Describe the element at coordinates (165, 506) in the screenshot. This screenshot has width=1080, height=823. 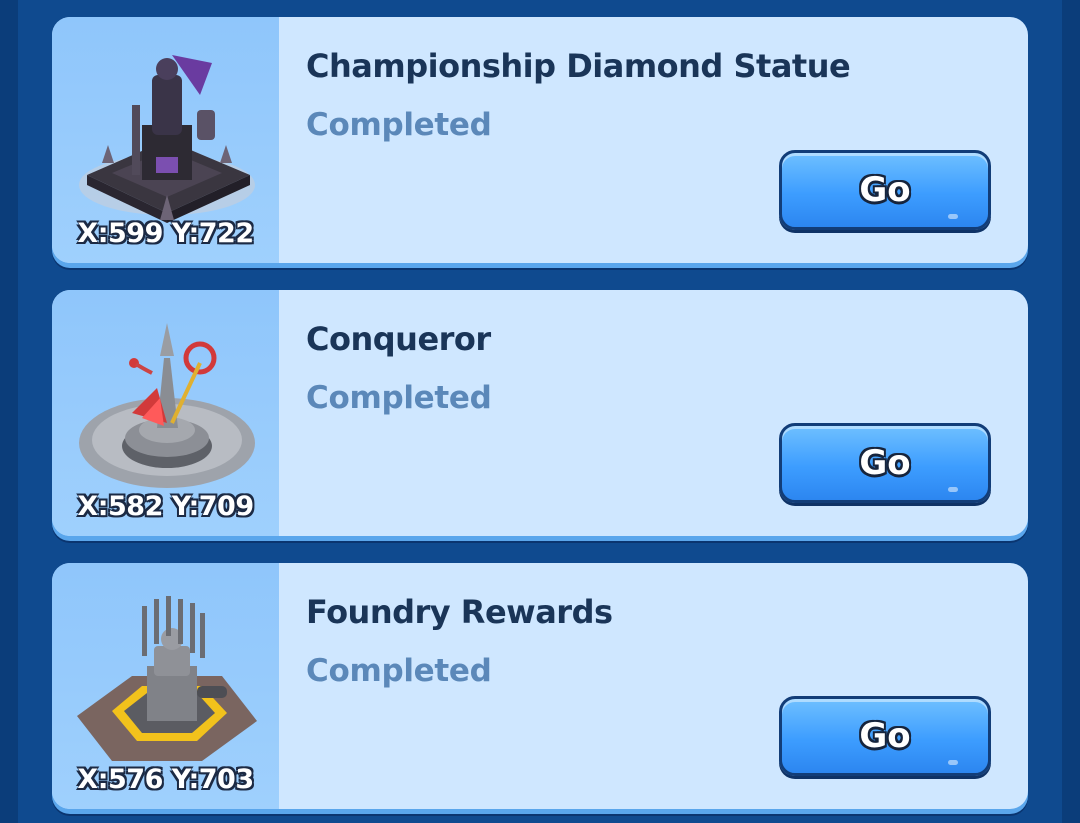
I see `coordinates-label: X:582 Y:709` at that location.